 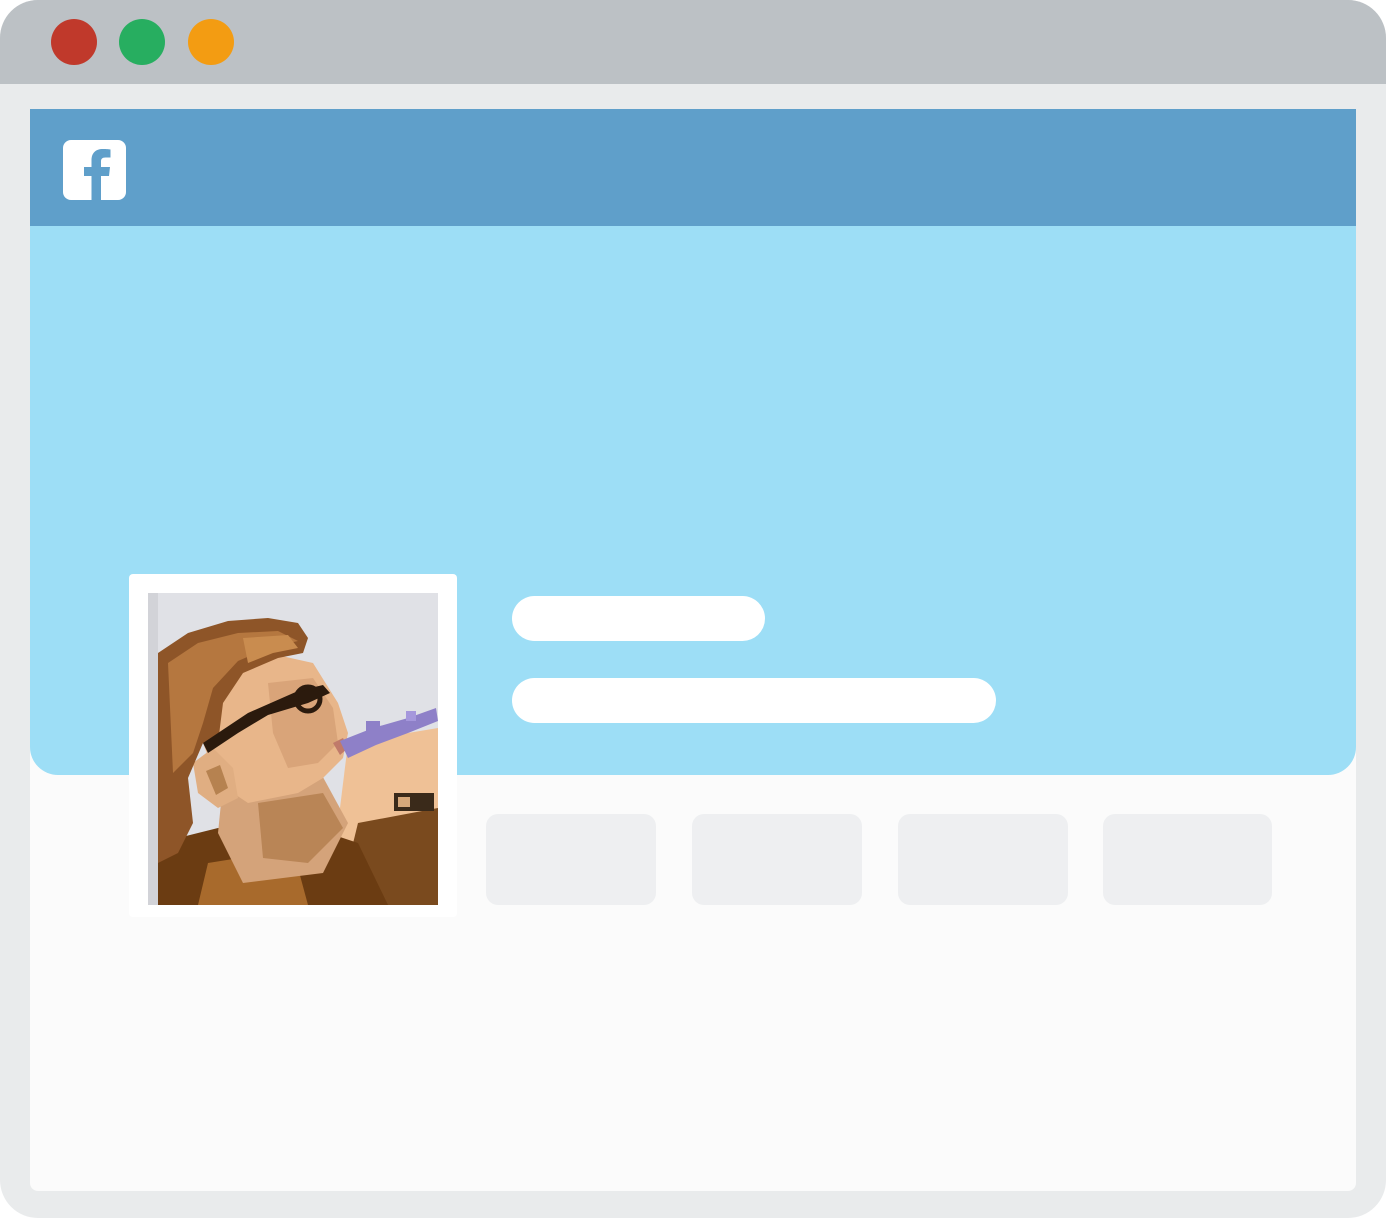 I want to click on profile-name-placeholder, so click(x=638, y=618).